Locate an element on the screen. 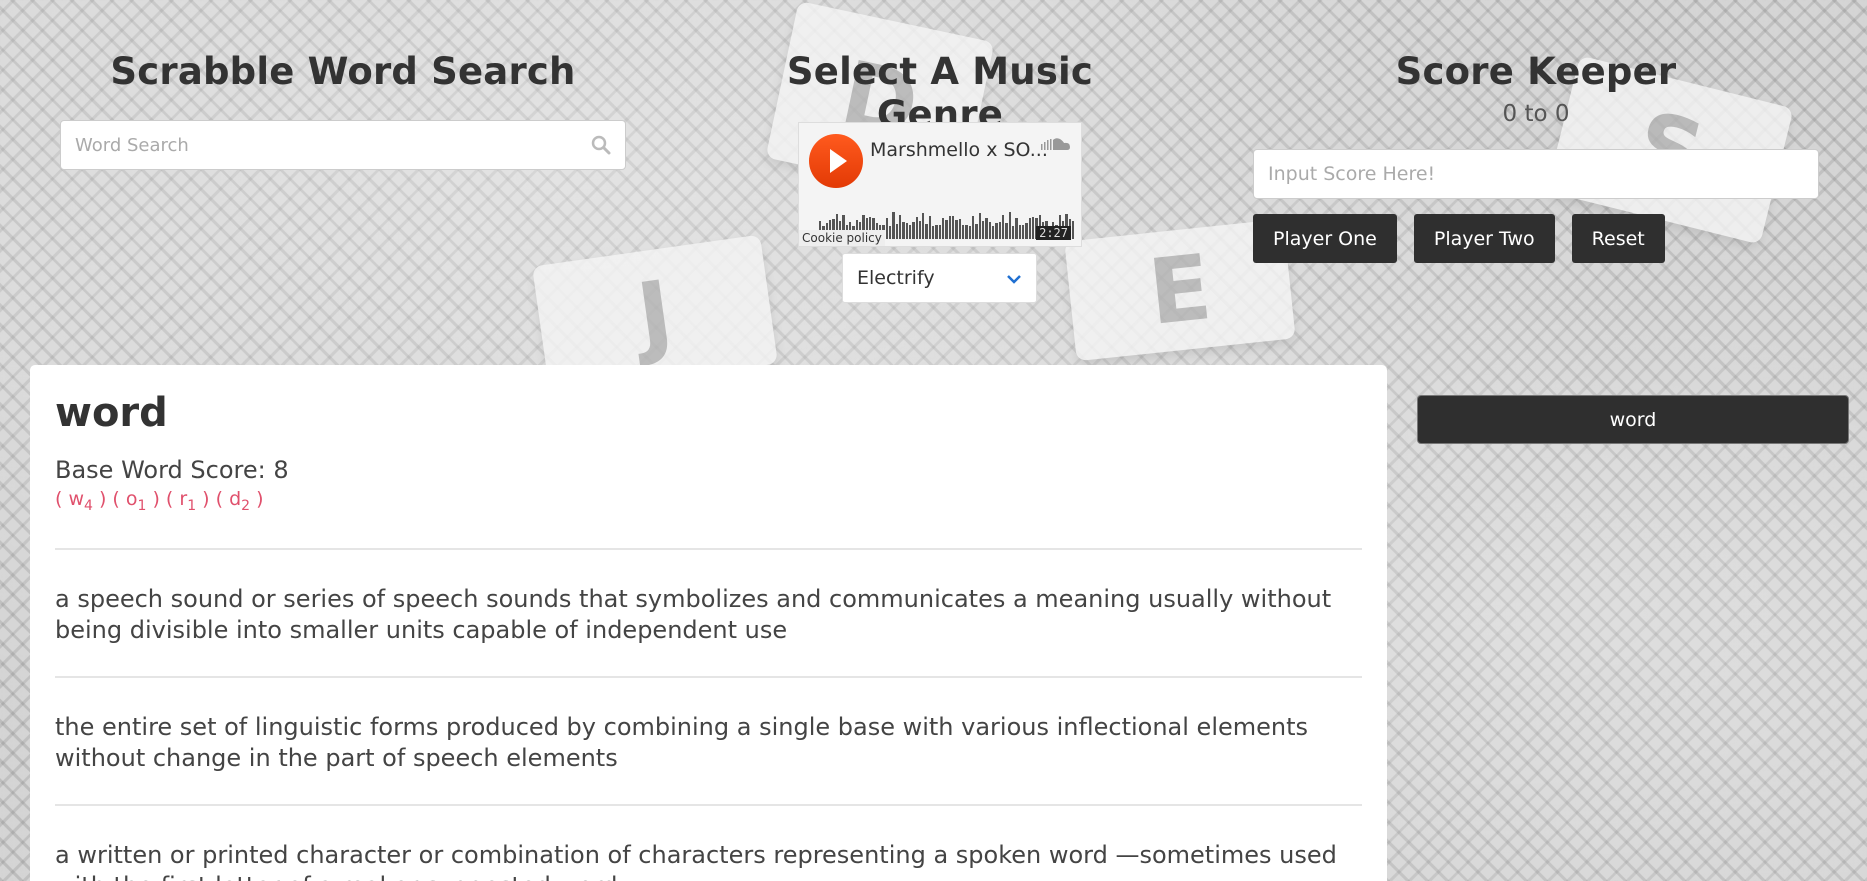 The height and width of the screenshot is (881, 1867). letter-scores: ( w4 ) ( o1 ) ( r1 ) ( d2 ) is located at coordinates (159, 501).